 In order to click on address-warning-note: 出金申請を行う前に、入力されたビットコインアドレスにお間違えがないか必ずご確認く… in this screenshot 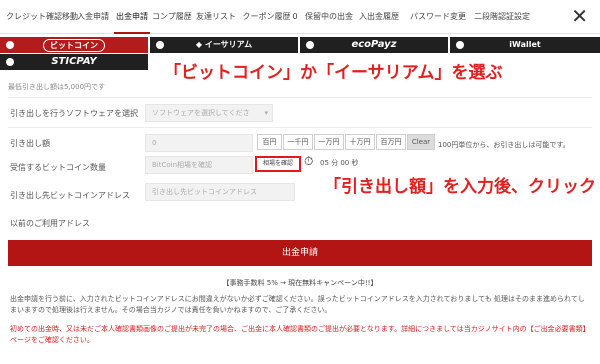, I will do `click(297, 304)`.